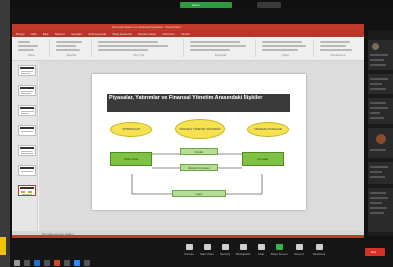 The height and width of the screenshot is (267, 393). I want to click on participants-panel, so click(380, 133).